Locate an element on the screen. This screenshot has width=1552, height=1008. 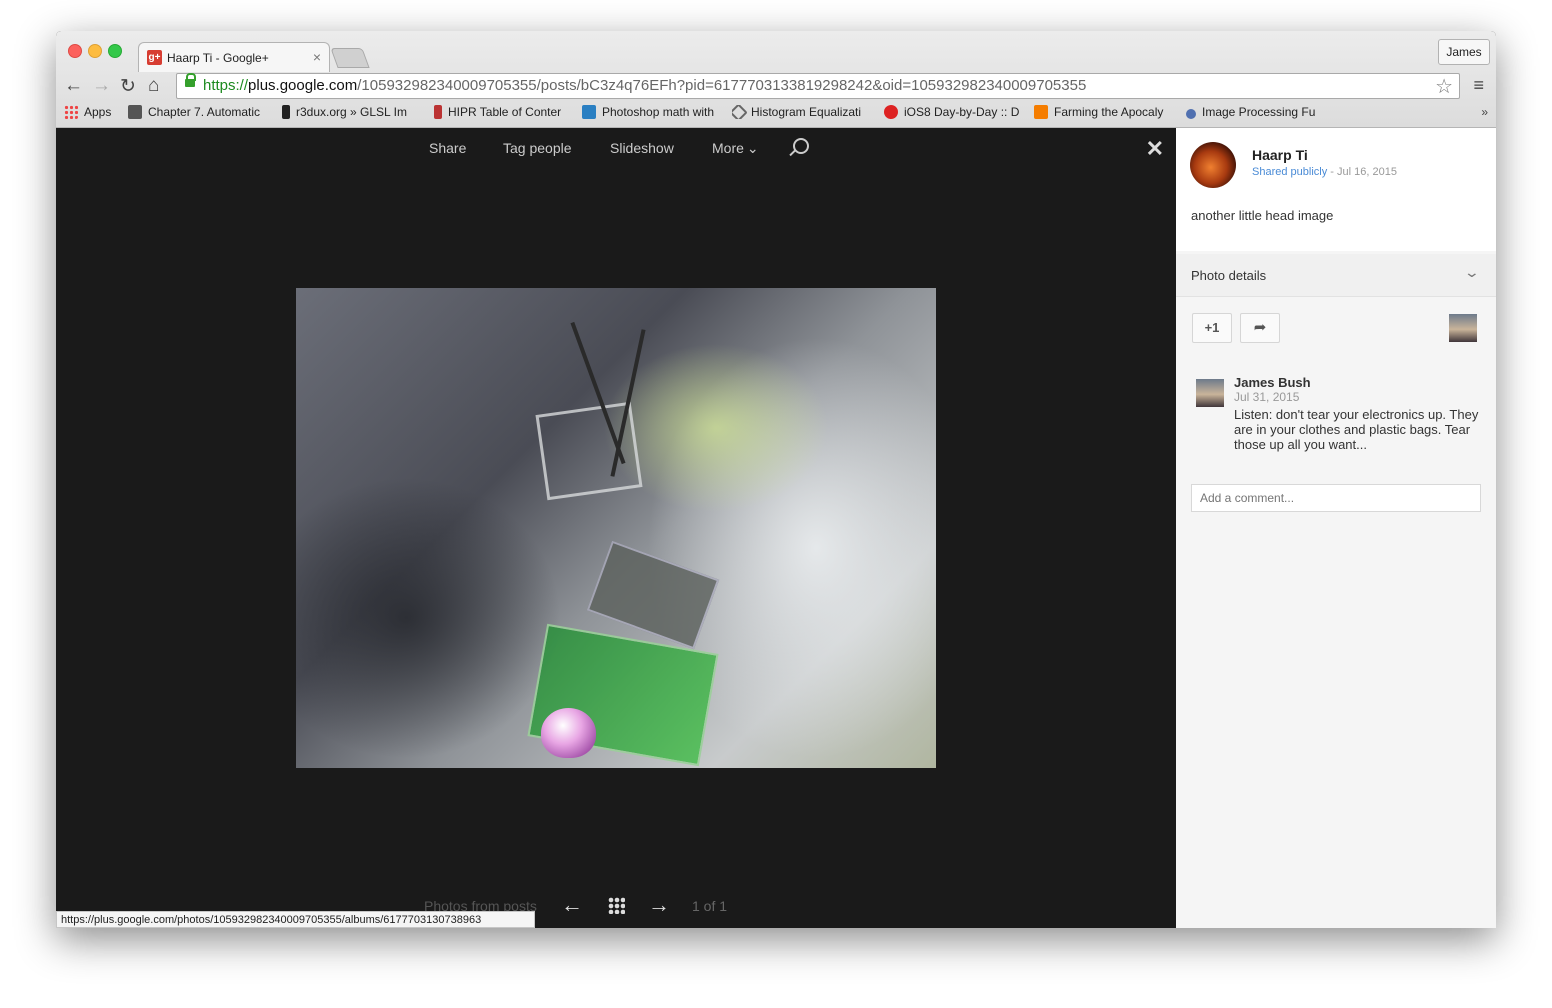
photo-details-toggle: Photo details ⌄ is located at coordinates (1336, 275).